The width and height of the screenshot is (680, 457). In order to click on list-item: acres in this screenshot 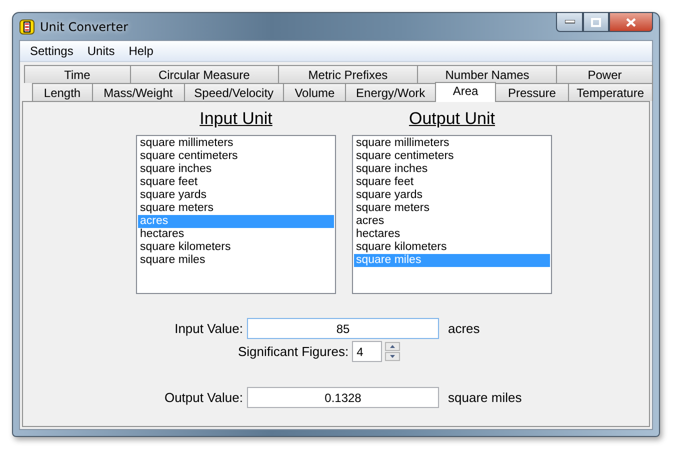, I will do `click(452, 221)`.